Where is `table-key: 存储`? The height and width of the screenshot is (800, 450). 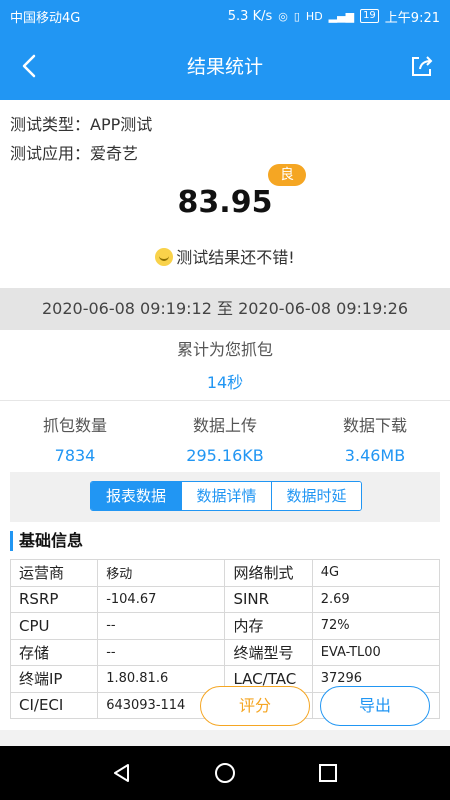
table-key: 存储 is located at coordinates (54, 652).